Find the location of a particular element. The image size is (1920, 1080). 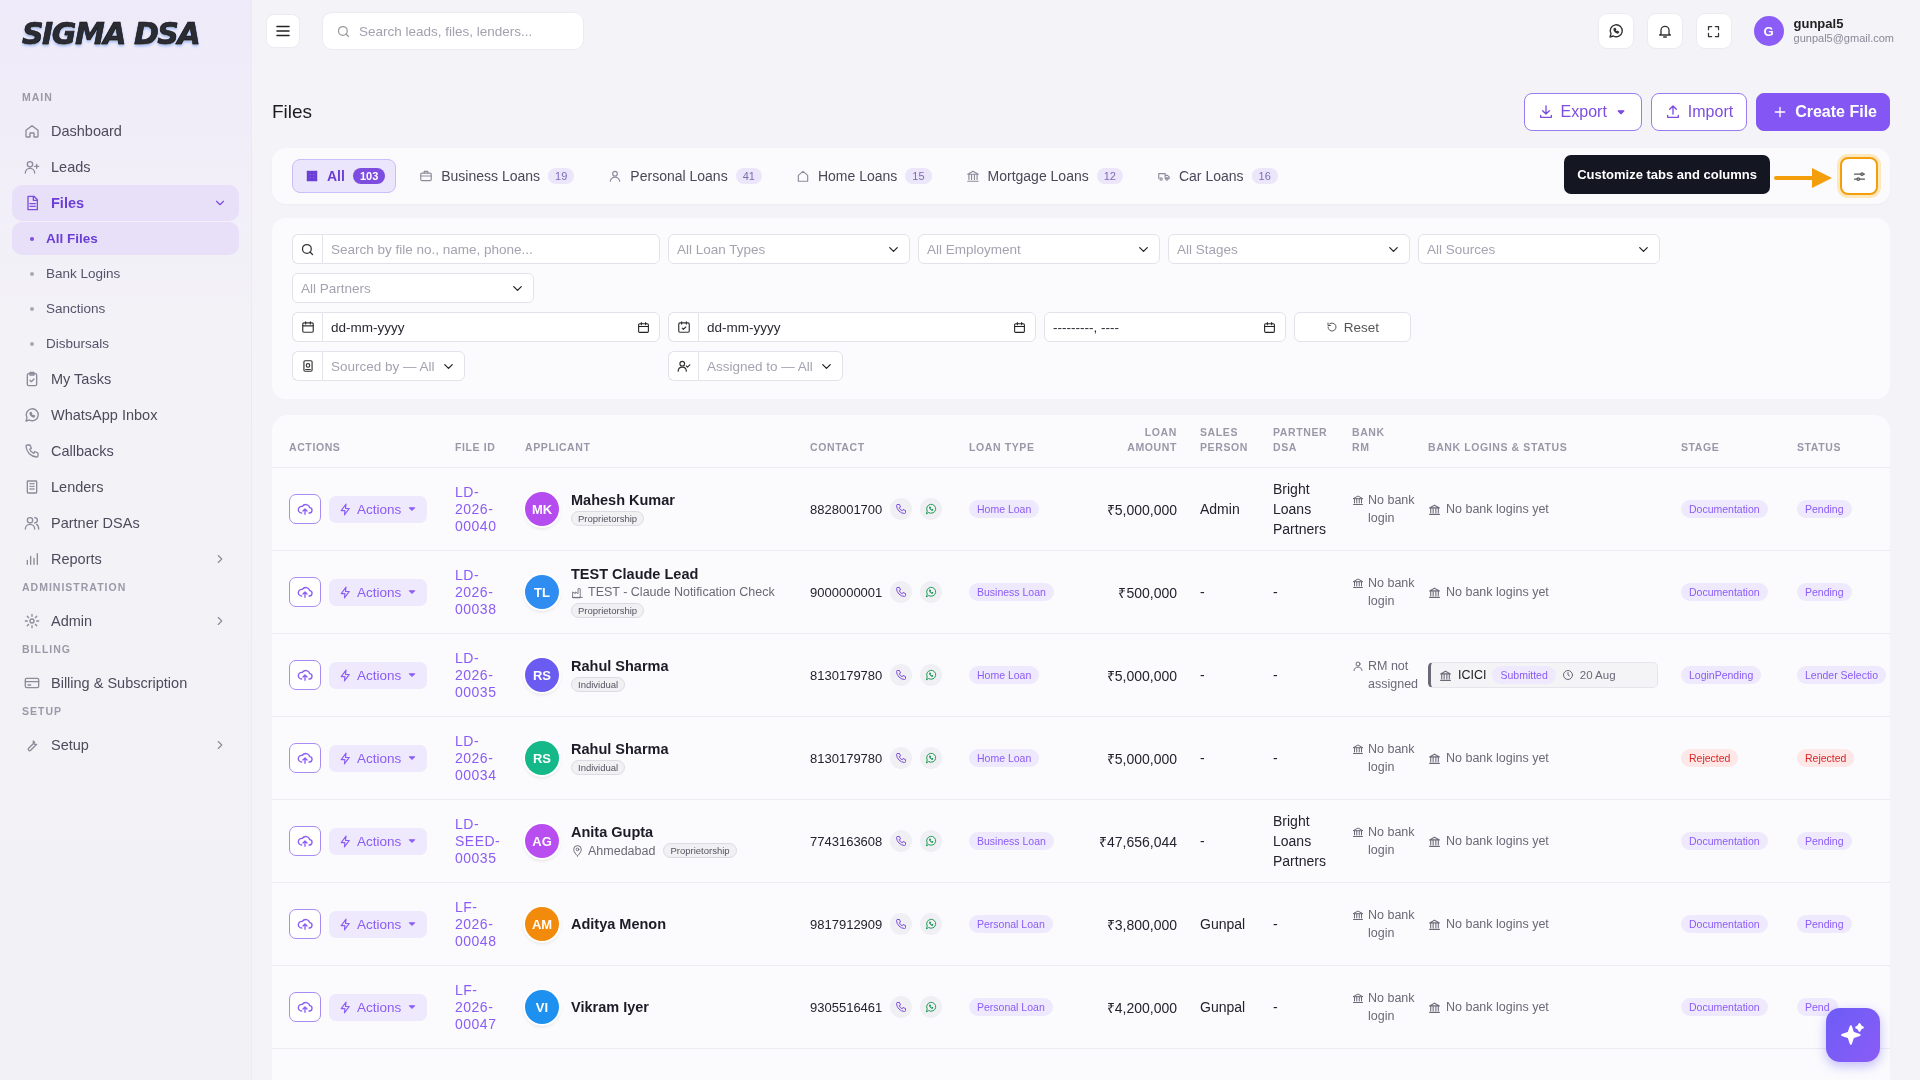

nav-item: My Tasks is located at coordinates (125, 379).